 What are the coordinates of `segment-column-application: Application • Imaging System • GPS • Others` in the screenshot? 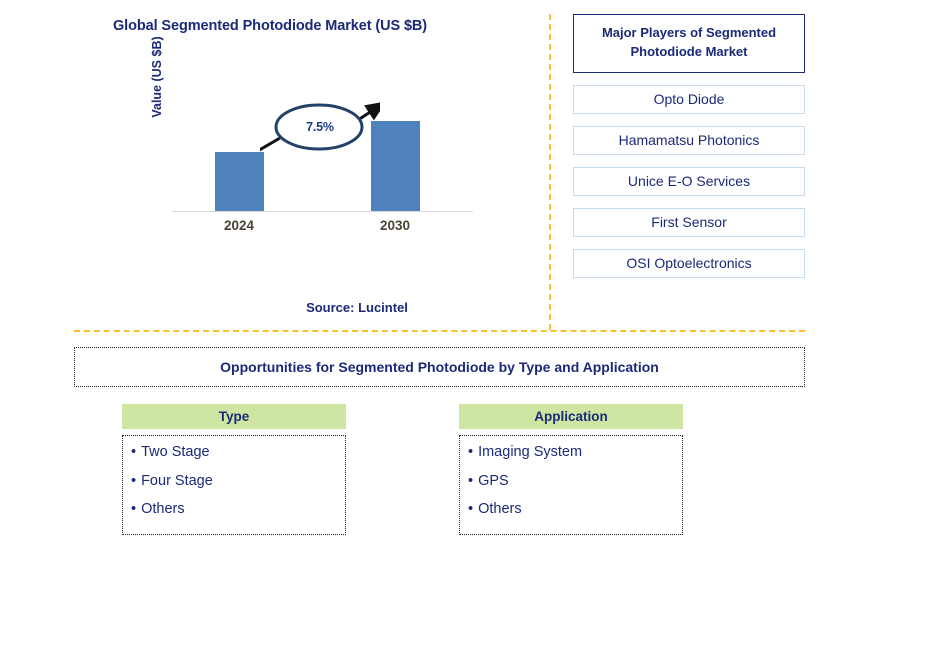 It's located at (571, 469).